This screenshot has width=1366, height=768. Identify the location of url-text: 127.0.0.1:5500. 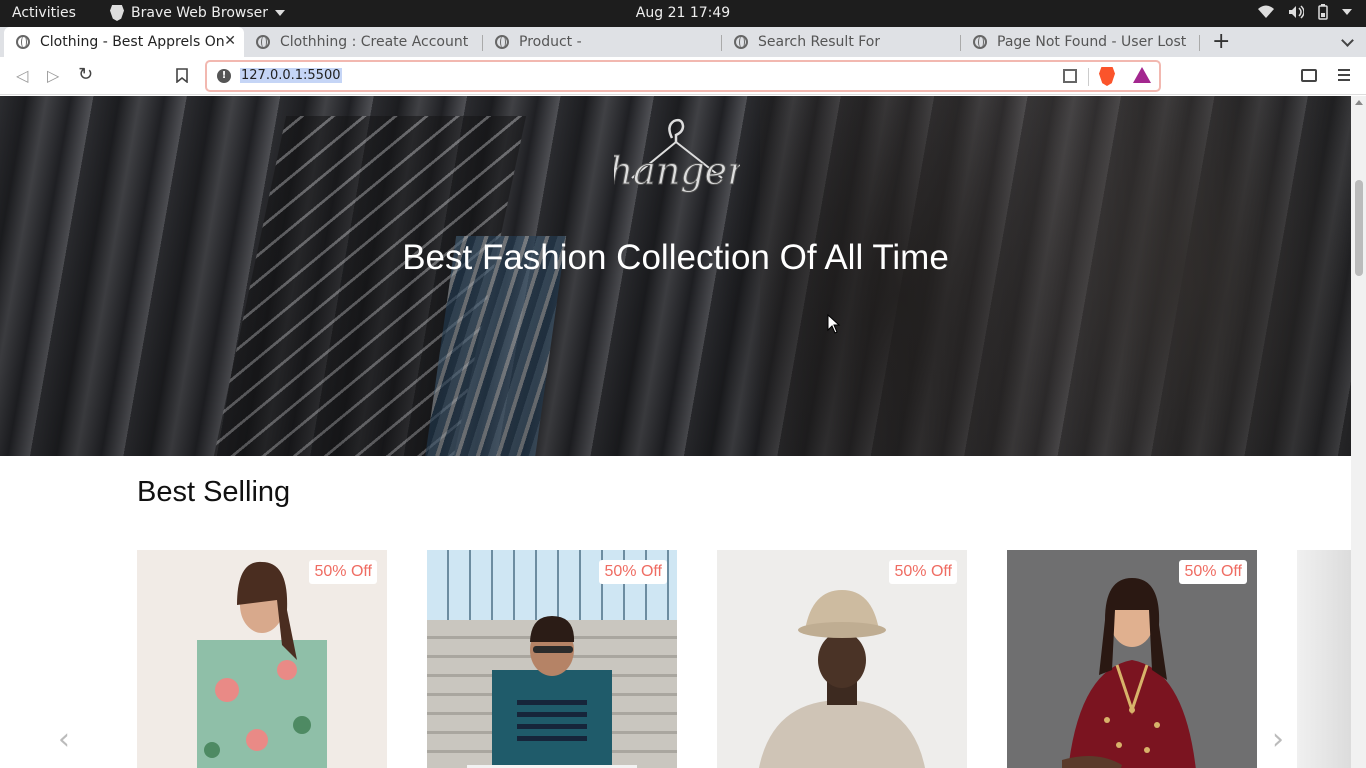
(291, 75).